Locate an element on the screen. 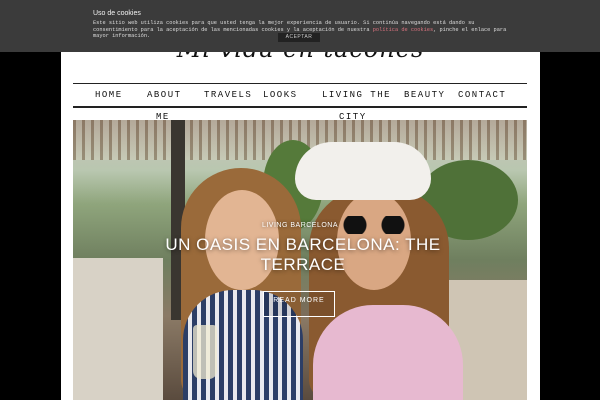 This screenshot has width=600, height=400. cookie-title: Uso de cookies is located at coordinates (117, 13).